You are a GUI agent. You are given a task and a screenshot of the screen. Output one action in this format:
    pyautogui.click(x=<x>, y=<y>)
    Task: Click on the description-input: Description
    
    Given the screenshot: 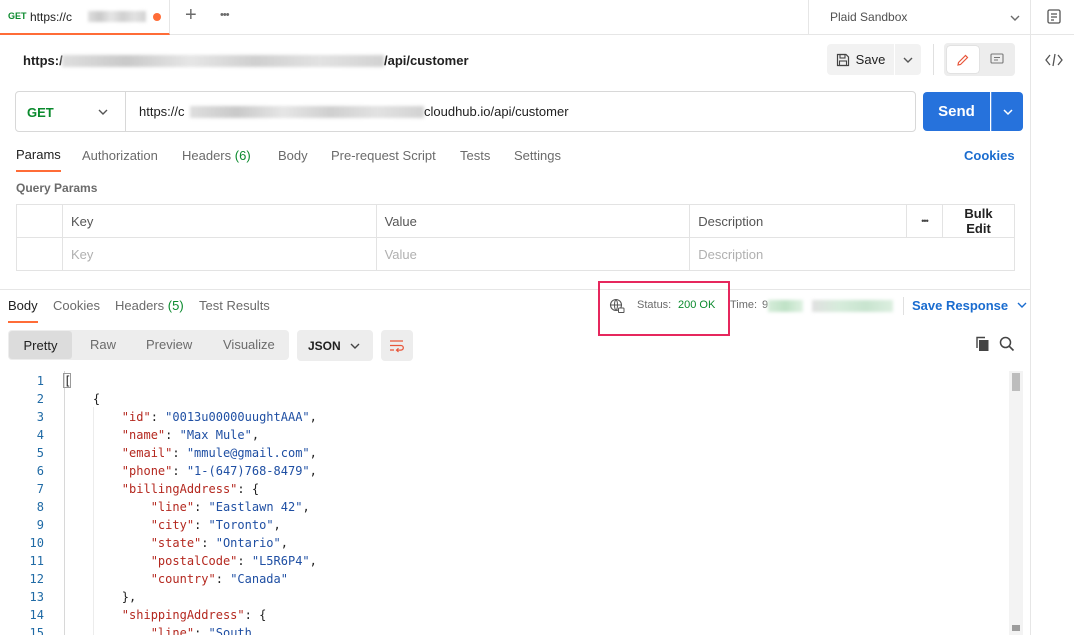 What is the action you would take?
    pyautogui.click(x=852, y=254)
    